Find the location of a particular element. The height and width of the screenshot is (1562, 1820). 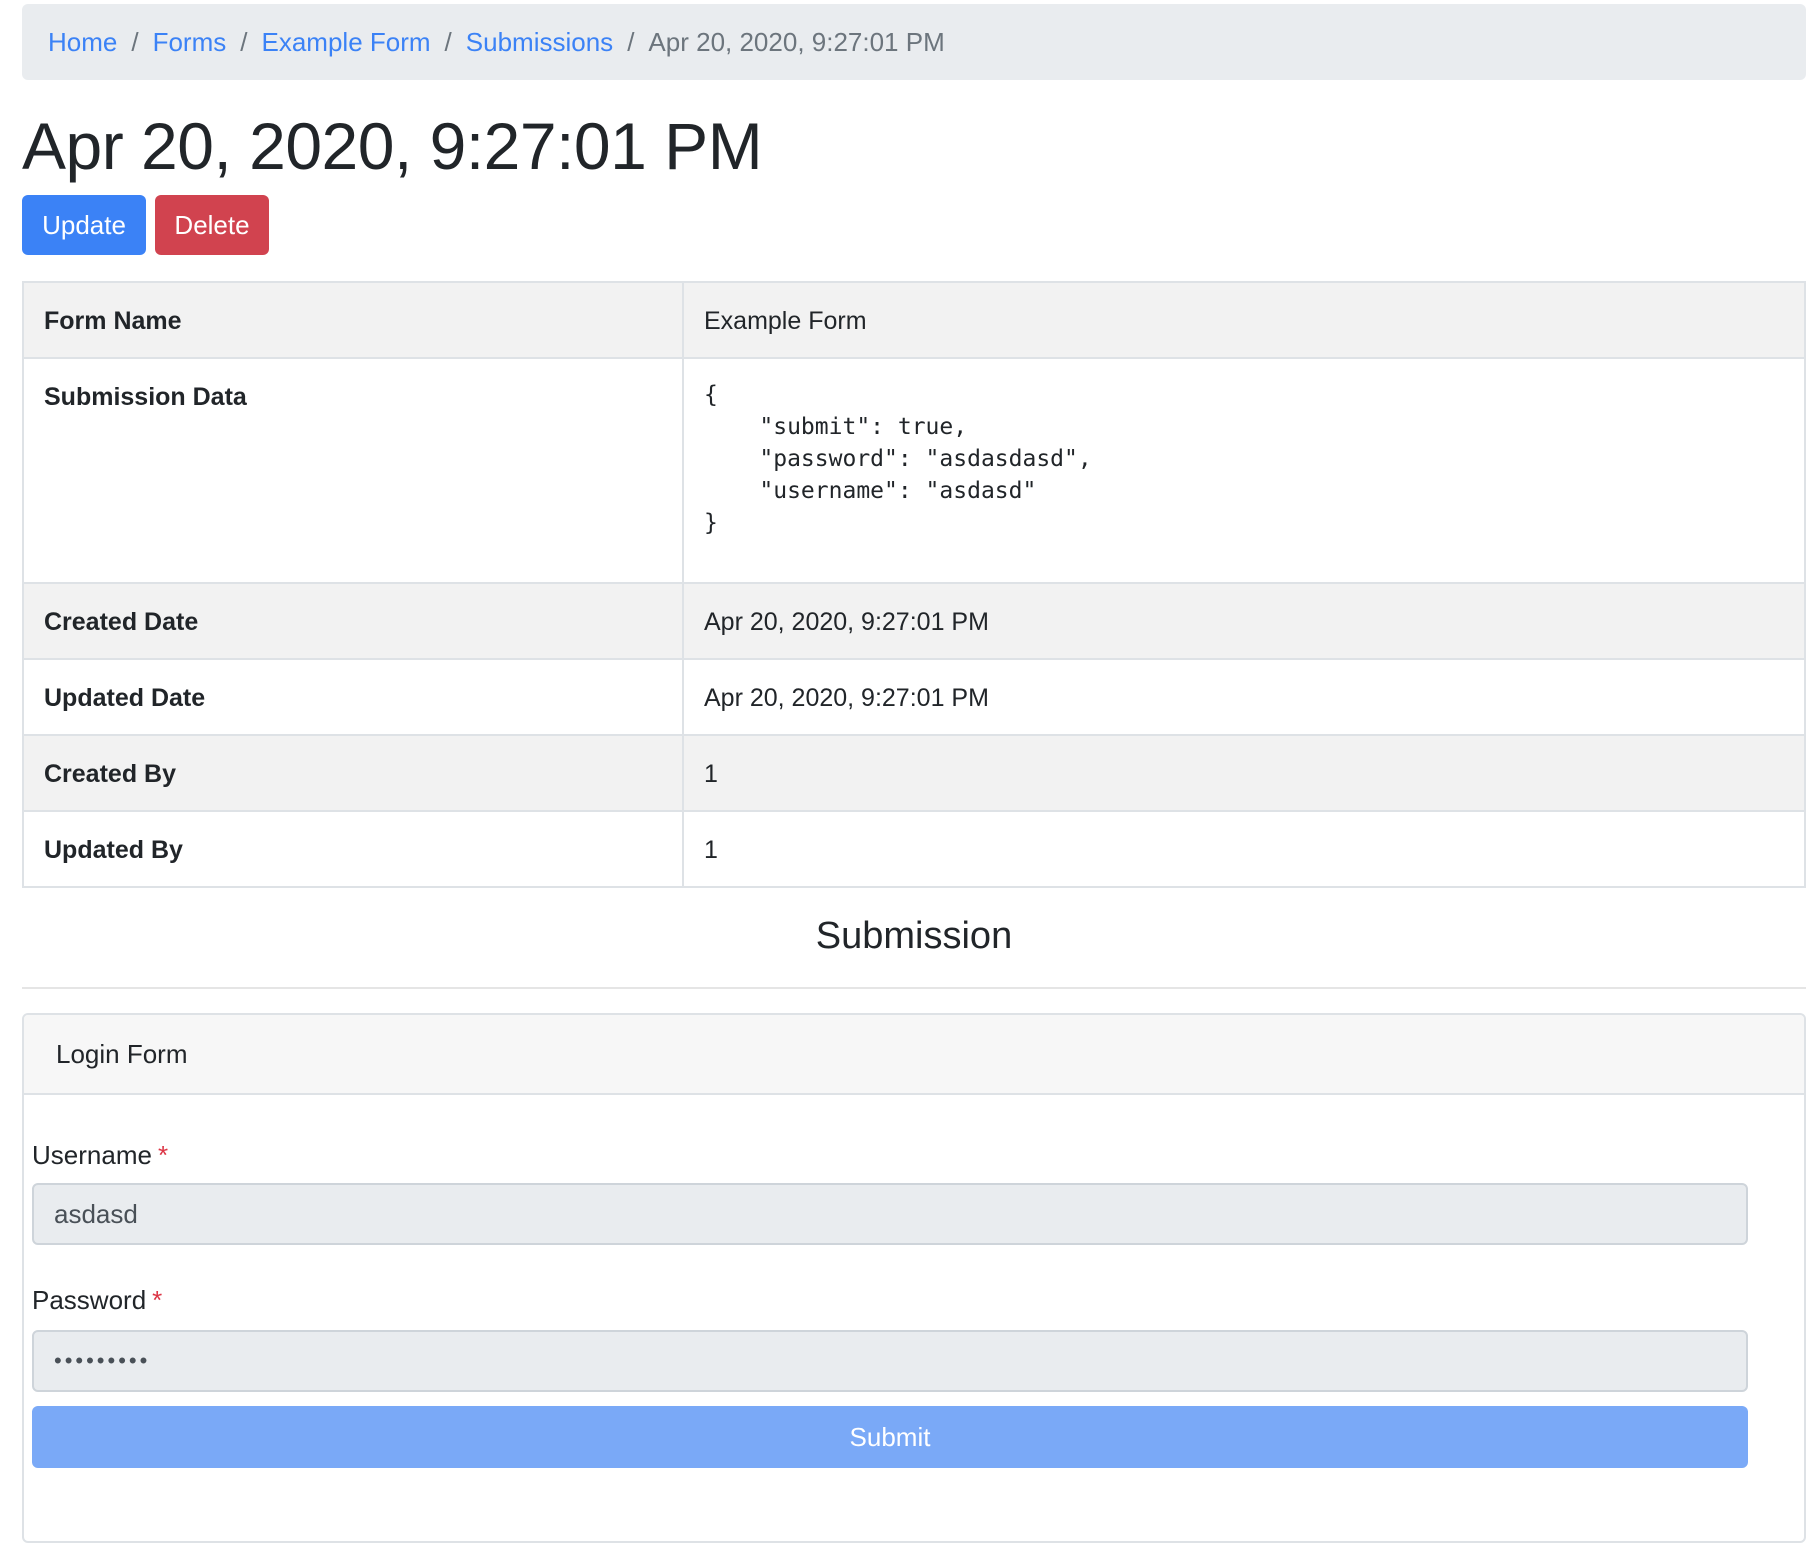

breadcrumb-current: Apr 20, 2020, 9:27:01 PM is located at coordinates (796, 41).